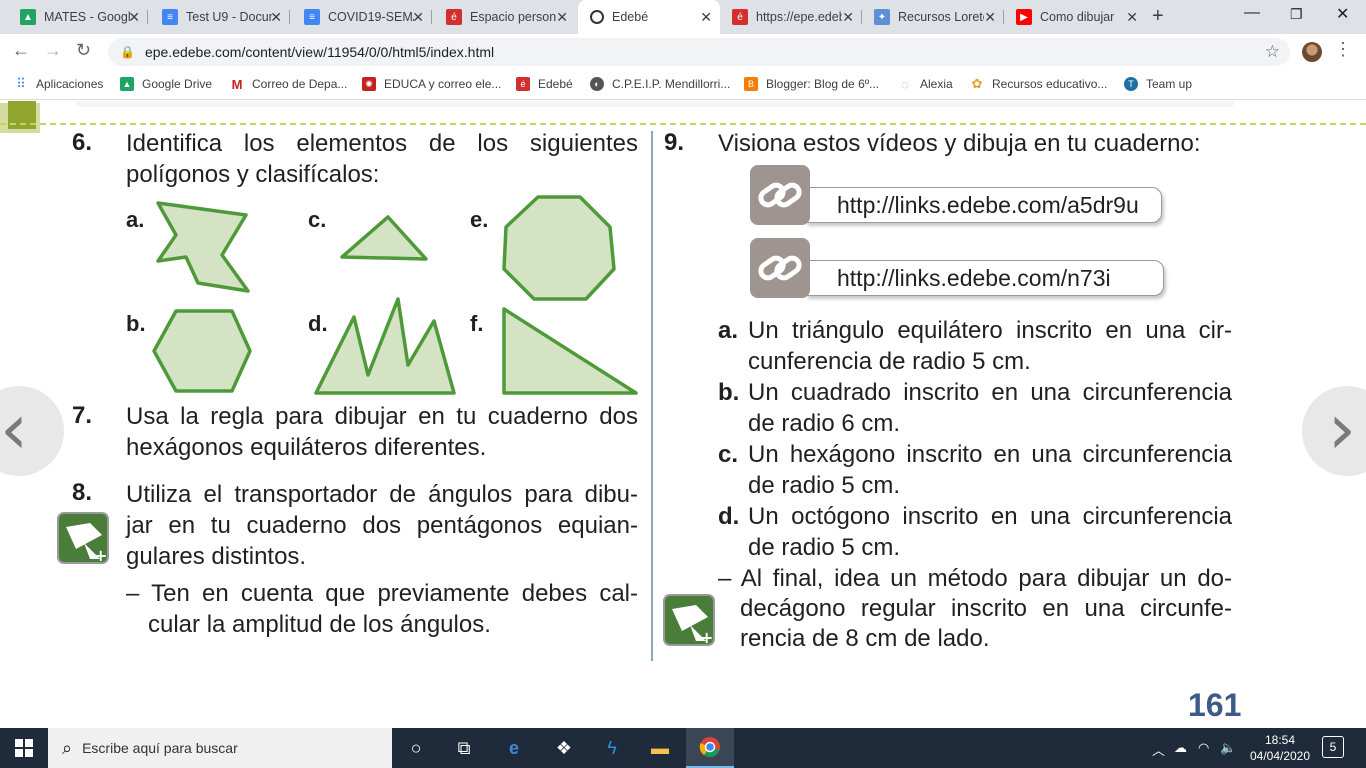  What do you see at coordinates (1158, 16) in the screenshot?
I see `new-tab-button: +` at bounding box center [1158, 16].